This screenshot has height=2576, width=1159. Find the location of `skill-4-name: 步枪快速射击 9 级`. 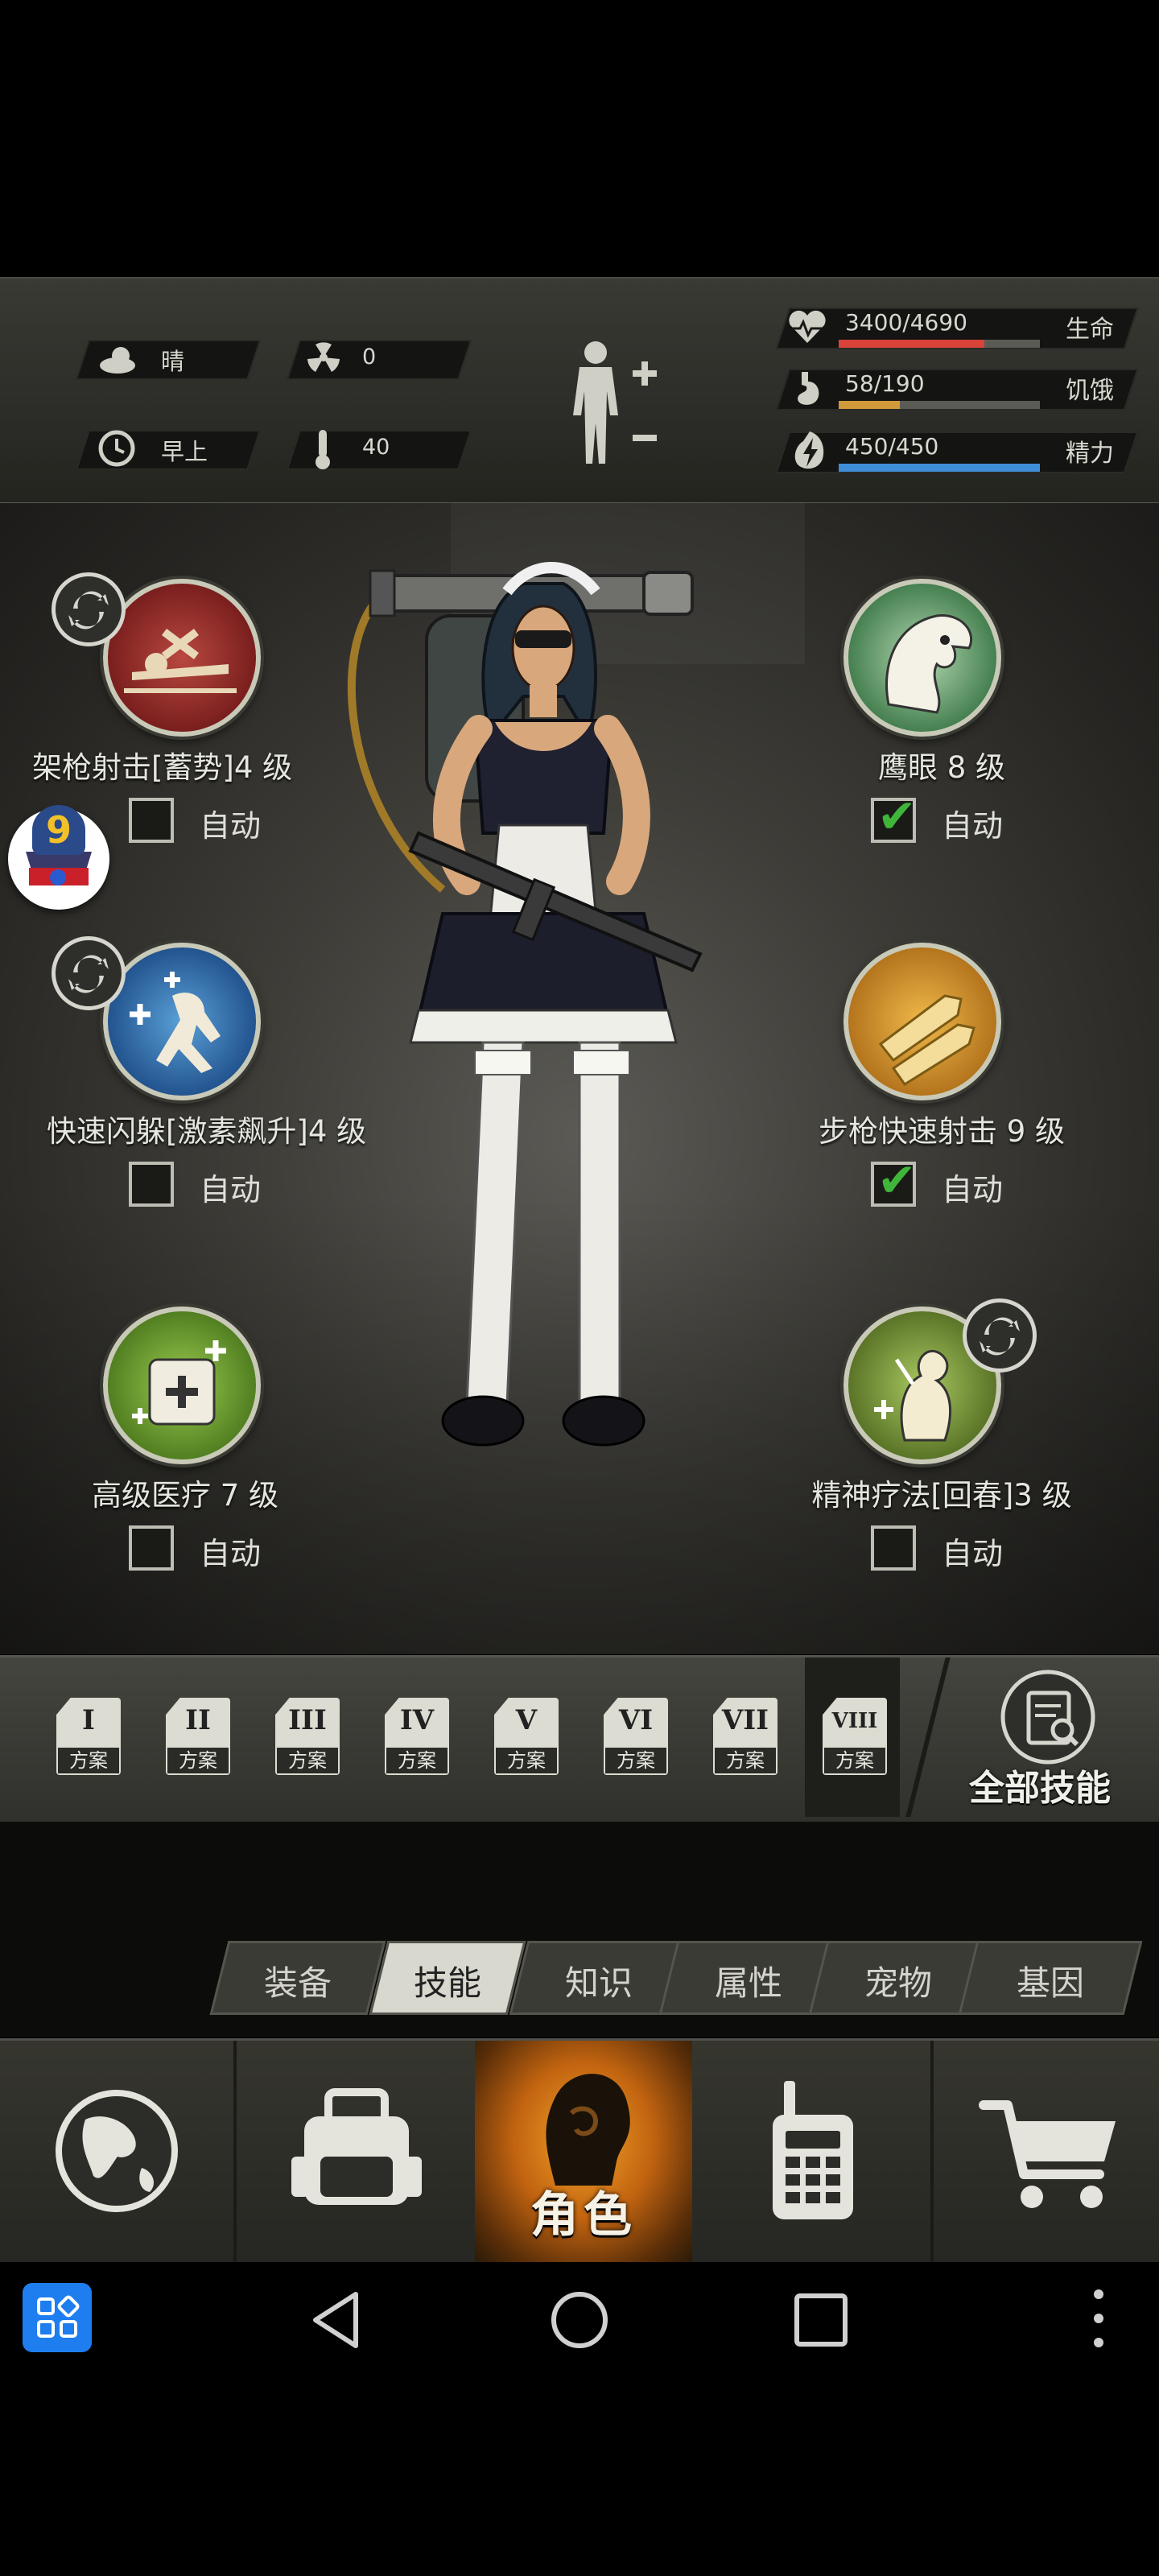

skill-4-name: 步枪快速射击 9 级 is located at coordinates (942, 1131).